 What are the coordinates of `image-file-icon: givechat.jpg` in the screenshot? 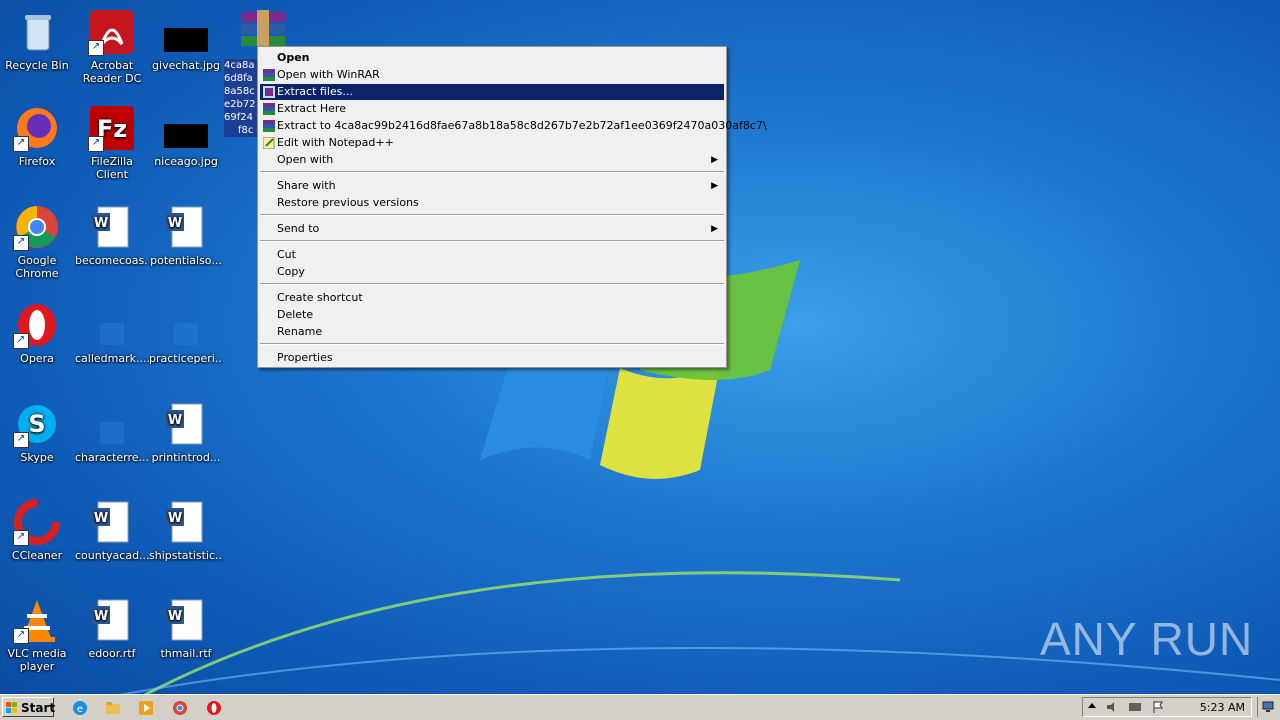 It's located at (186, 40).